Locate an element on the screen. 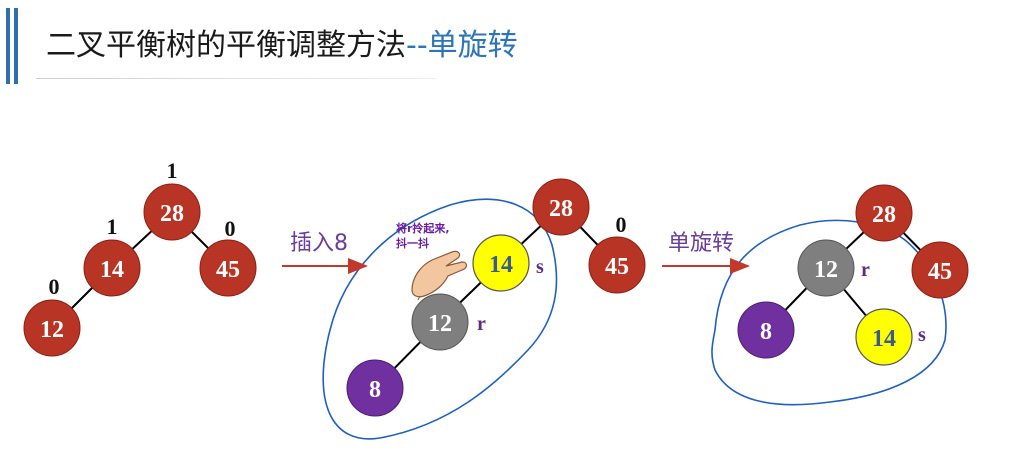 This screenshot has width=1011, height=464. tree-rotated-node-8: 8 is located at coordinates (766, 330).